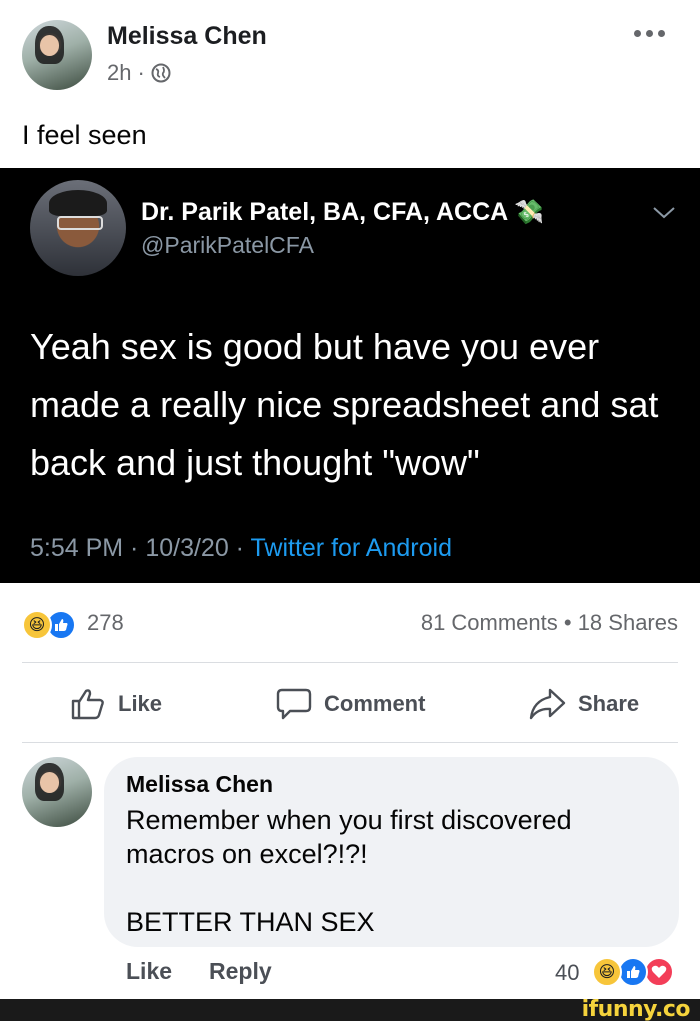 Image resolution: width=700 pixels, height=1021 pixels. I want to click on reaction-summary: 😆 278 81 Comments • 18 Shares, so click(350, 624).